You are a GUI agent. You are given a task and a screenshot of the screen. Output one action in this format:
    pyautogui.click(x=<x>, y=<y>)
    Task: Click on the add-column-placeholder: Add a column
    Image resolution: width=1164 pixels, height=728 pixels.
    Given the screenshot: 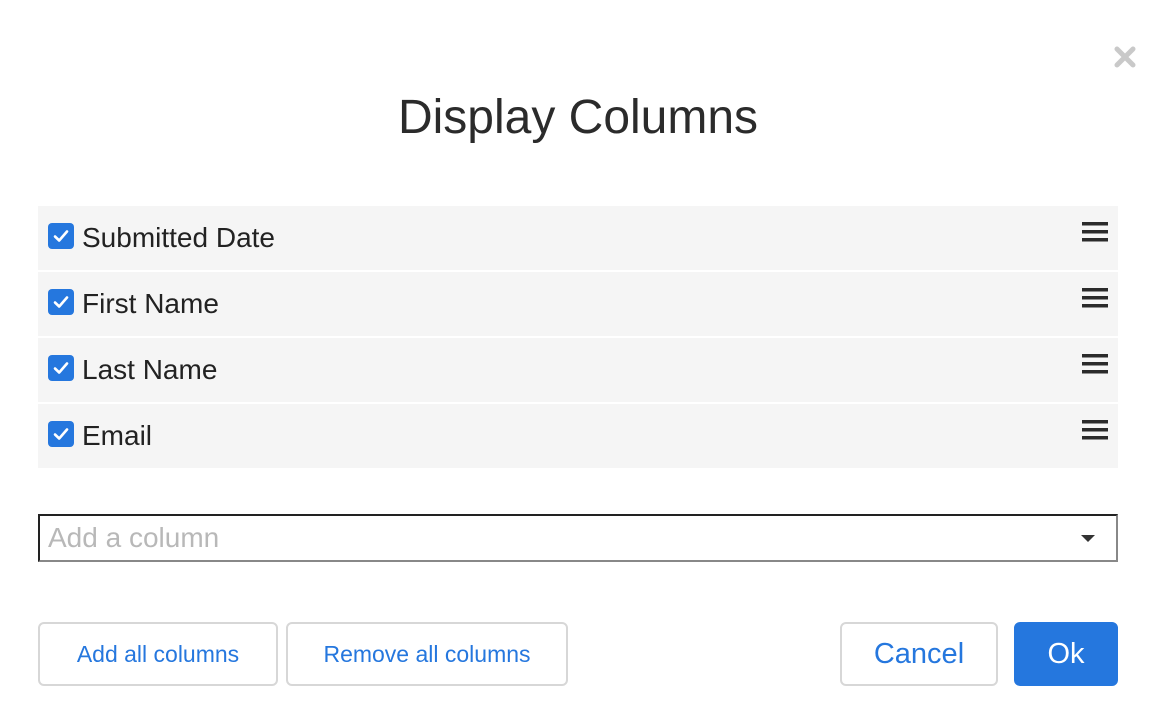 What is the action you would take?
    pyautogui.click(x=134, y=537)
    